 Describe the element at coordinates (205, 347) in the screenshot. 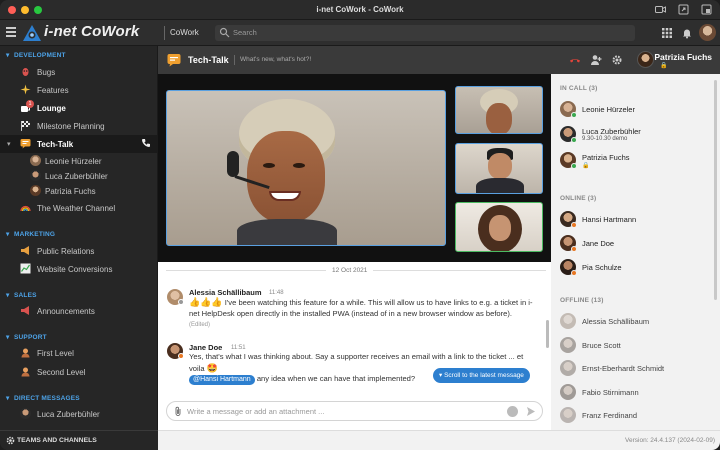

I see `message-author: Jane Doe` at that location.